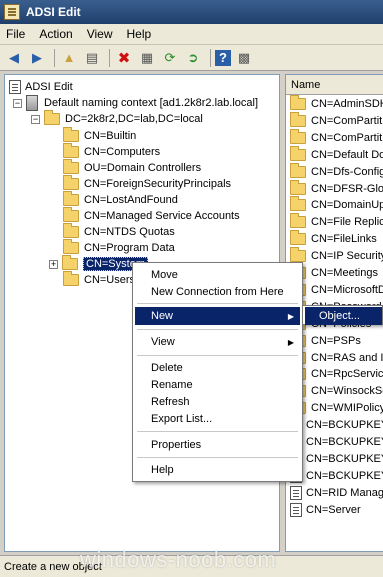  I want to click on tree-item: CN=Builtin, so click(100, 135).